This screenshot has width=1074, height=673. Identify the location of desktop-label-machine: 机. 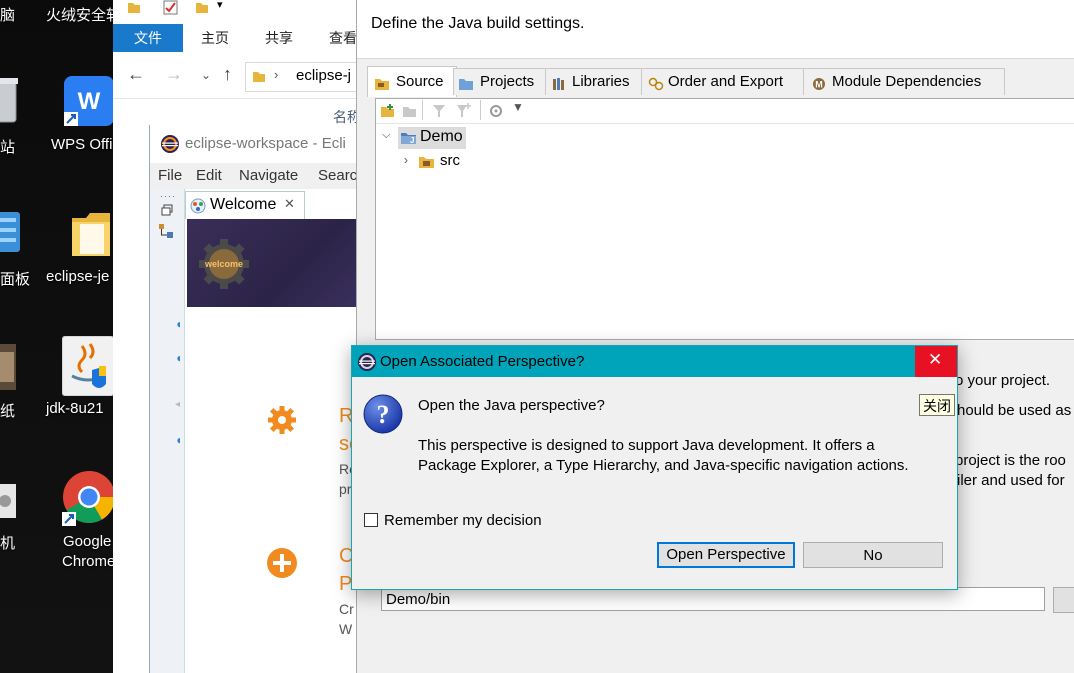
(7, 542).